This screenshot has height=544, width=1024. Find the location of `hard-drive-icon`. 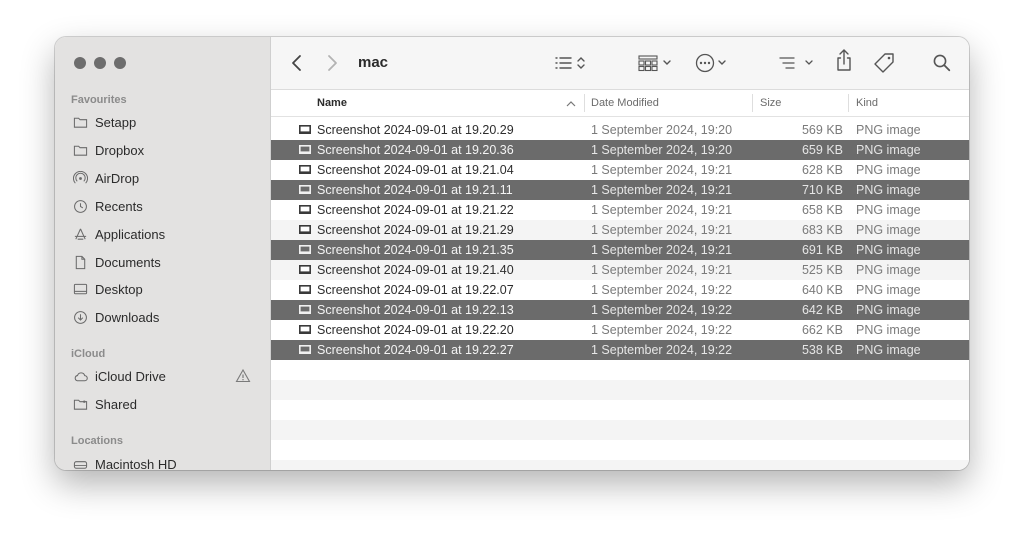

hard-drive-icon is located at coordinates (80, 464).